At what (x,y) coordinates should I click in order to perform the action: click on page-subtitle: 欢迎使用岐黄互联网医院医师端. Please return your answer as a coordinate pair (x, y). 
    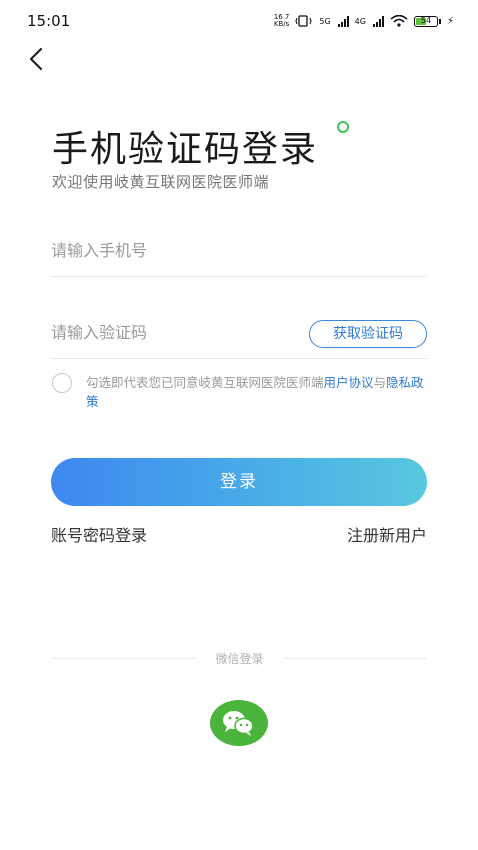
    Looking at the image, I should click on (161, 182).